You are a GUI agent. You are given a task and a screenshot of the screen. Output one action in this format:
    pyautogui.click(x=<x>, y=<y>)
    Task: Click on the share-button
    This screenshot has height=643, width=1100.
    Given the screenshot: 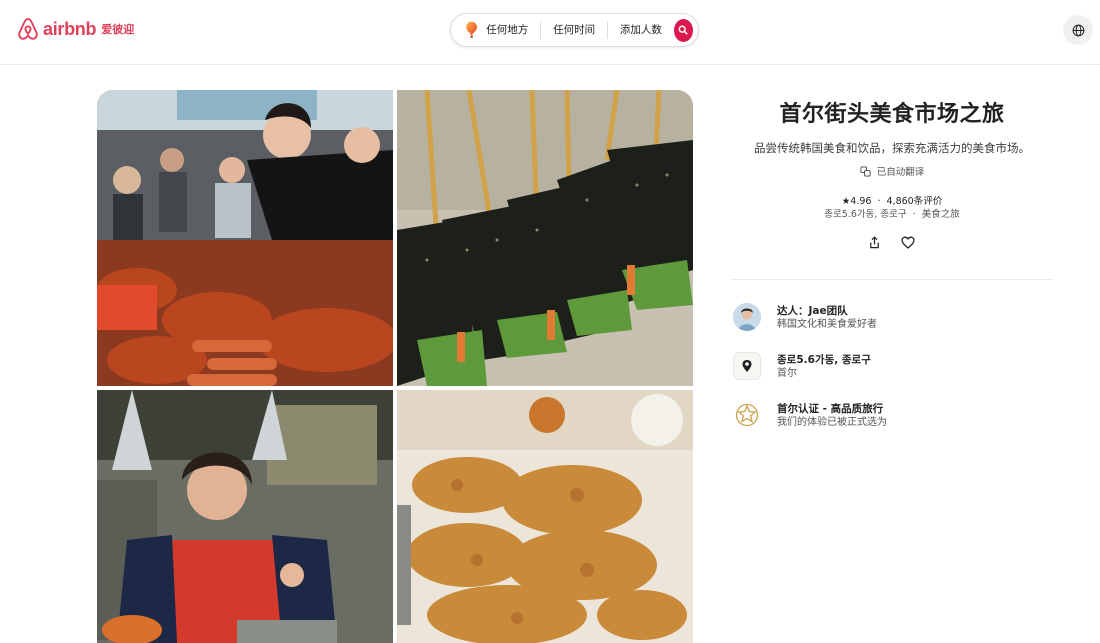 What is the action you would take?
    pyautogui.click(x=874, y=242)
    